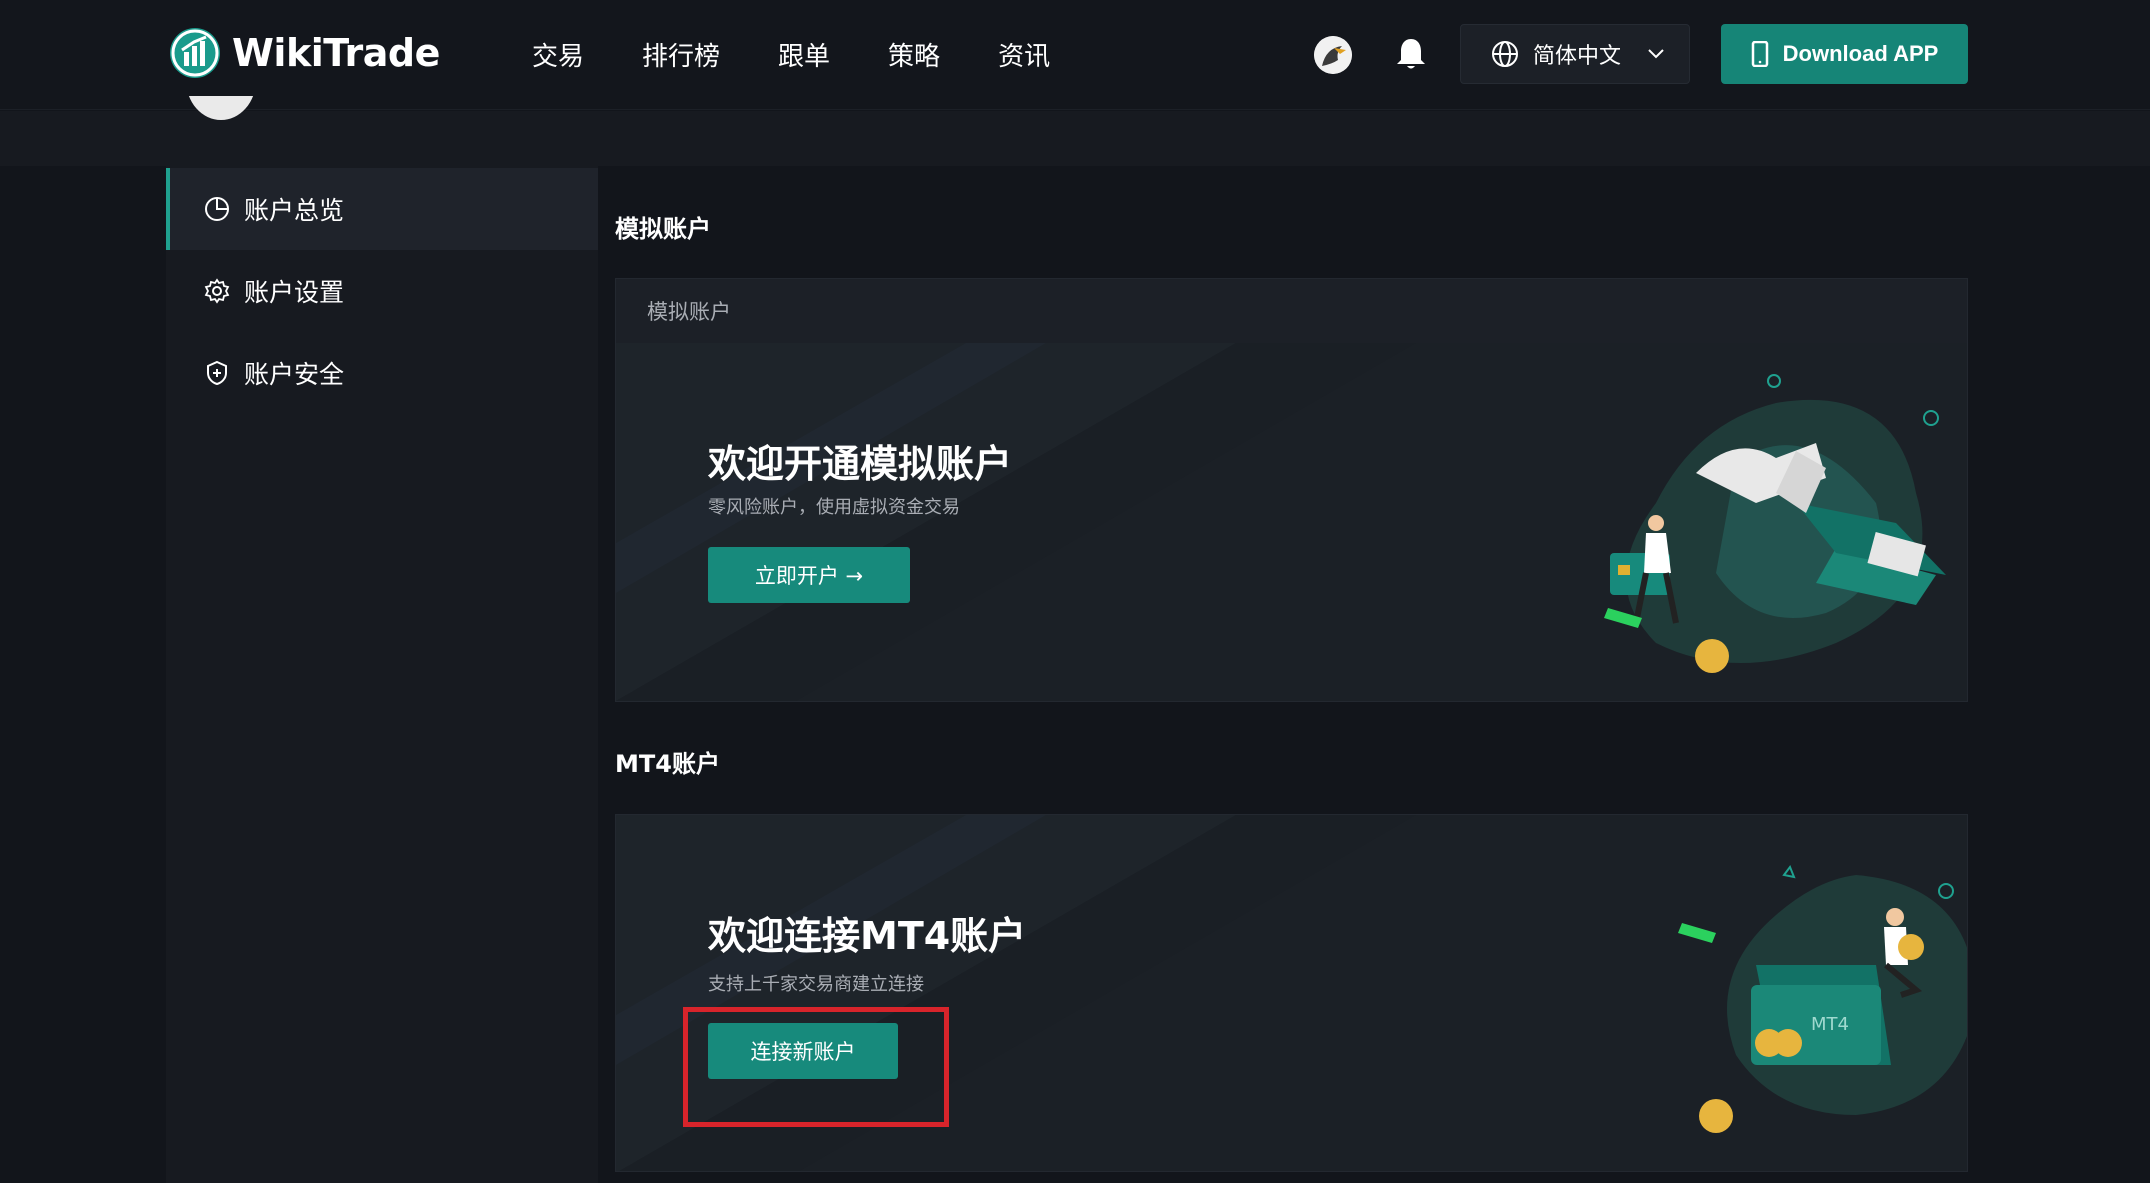  Describe the element at coordinates (1822, 998) in the screenshot. I see `mt4-wallet-illustration: MT4` at that location.